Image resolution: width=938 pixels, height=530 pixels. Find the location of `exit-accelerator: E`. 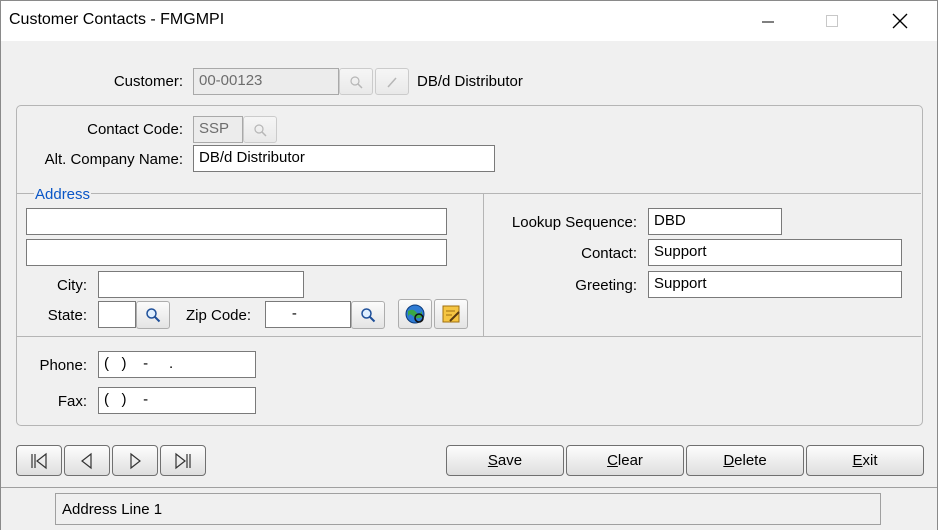

exit-accelerator: E is located at coordinates (857, 460).